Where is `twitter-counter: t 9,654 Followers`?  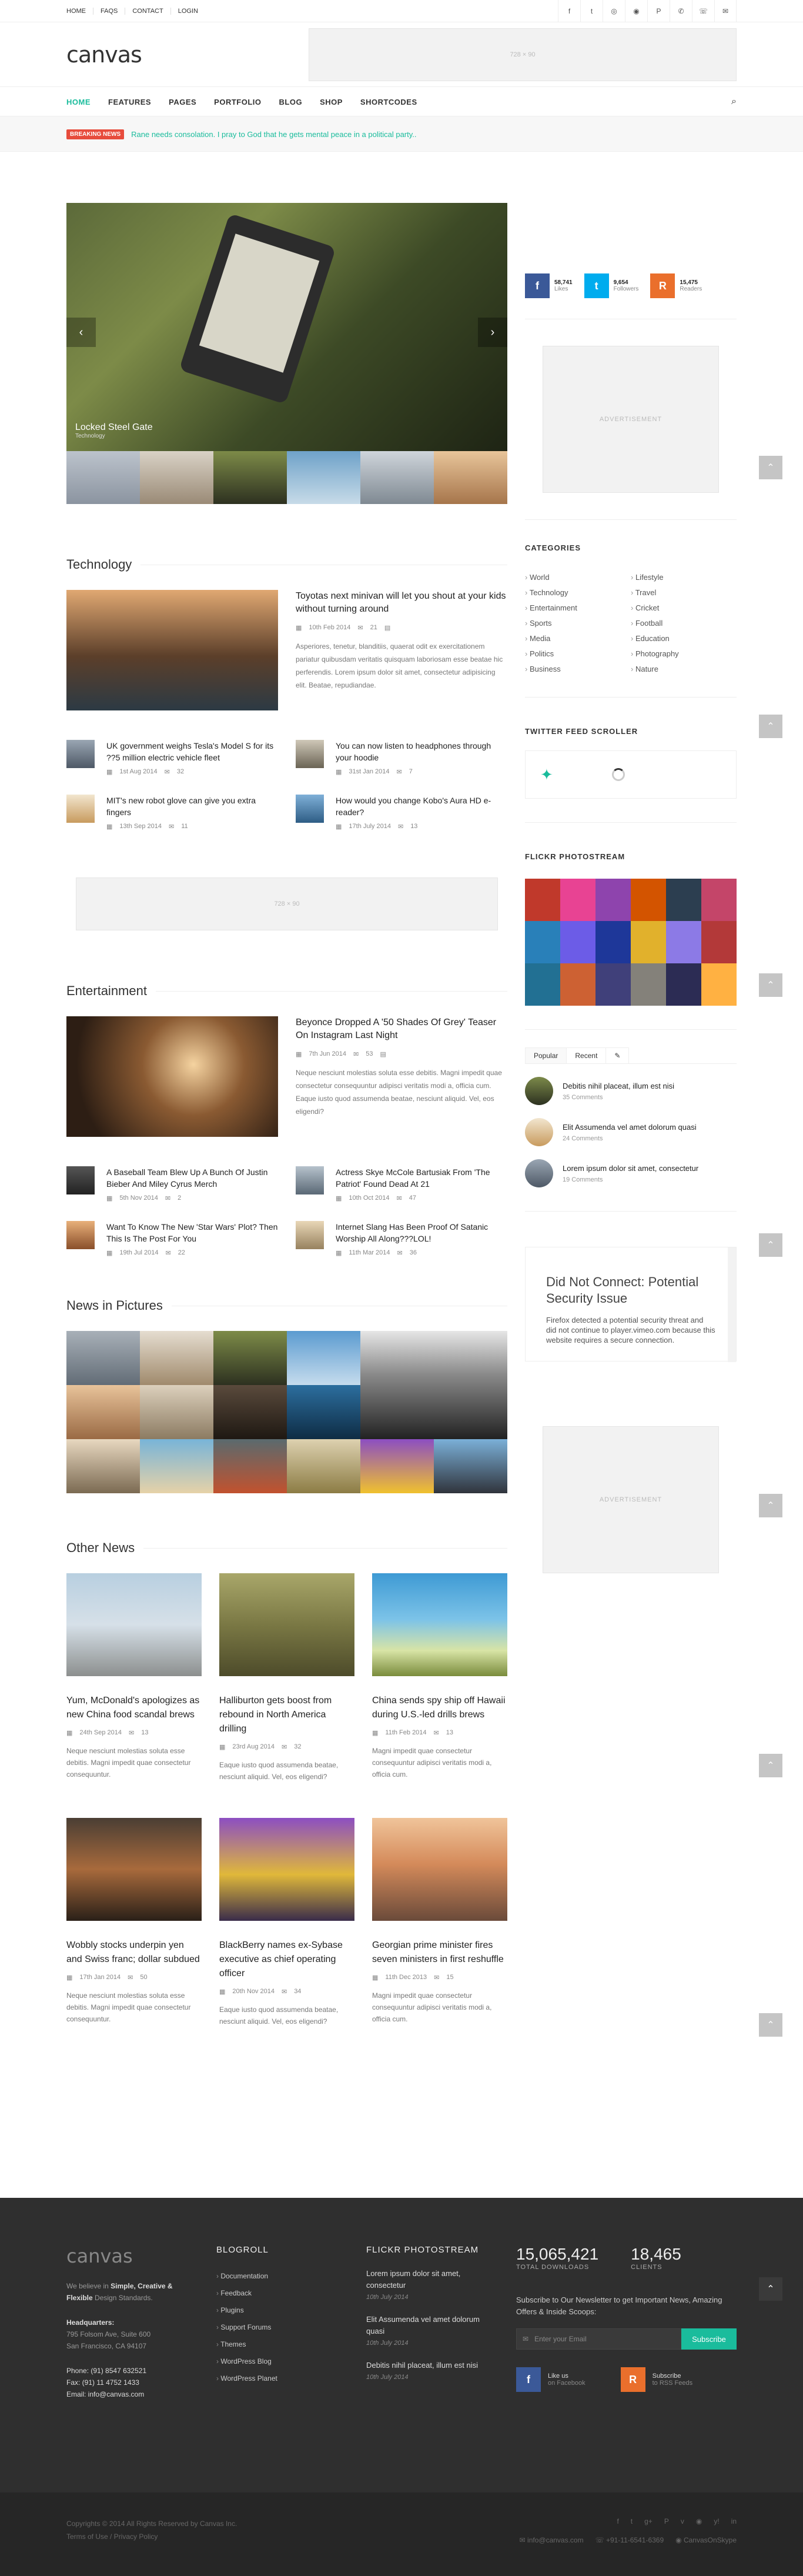 twitter-counter: t 9,654 Followers is located at coordinates (611, 285).